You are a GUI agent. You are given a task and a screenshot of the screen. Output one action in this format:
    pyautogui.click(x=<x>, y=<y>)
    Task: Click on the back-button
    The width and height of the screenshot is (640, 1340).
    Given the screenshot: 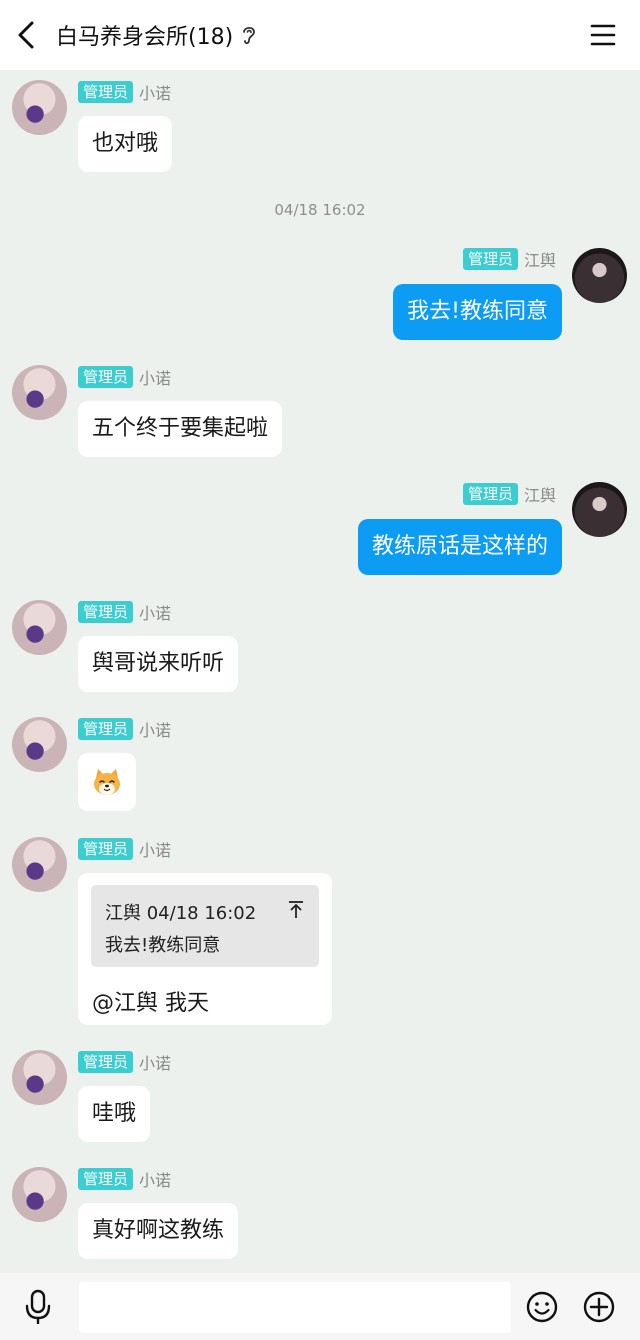 What is the action you would take?
    pyautogui.click(x=26, y=35)
    